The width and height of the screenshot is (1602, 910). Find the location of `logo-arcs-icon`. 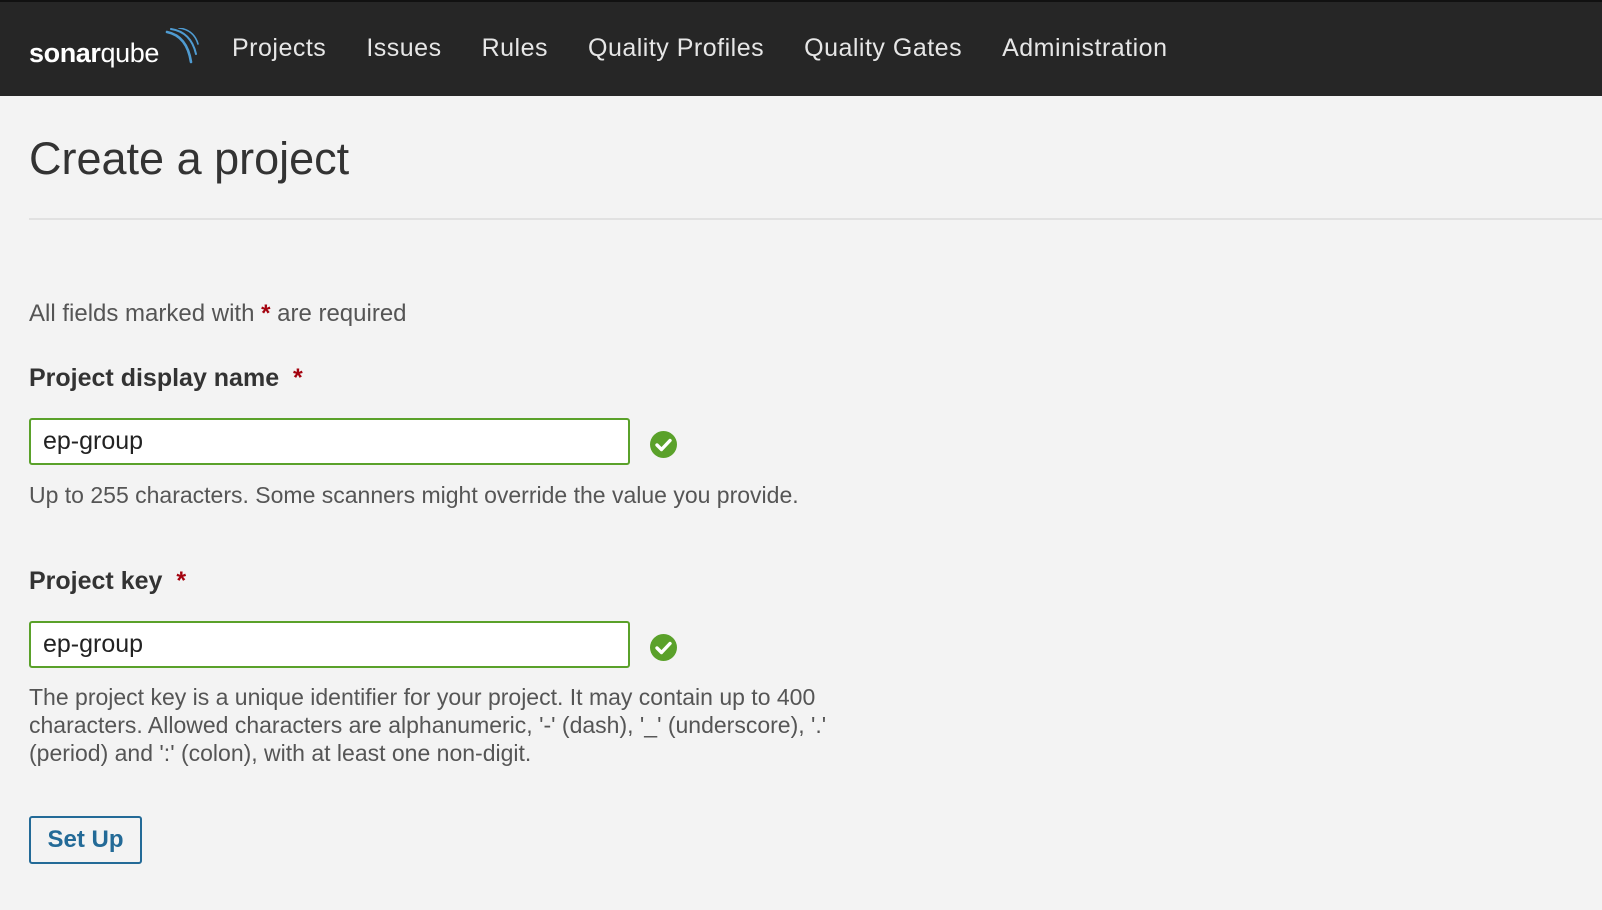

logo-arcs-icon is located at coordinates (182, 46).